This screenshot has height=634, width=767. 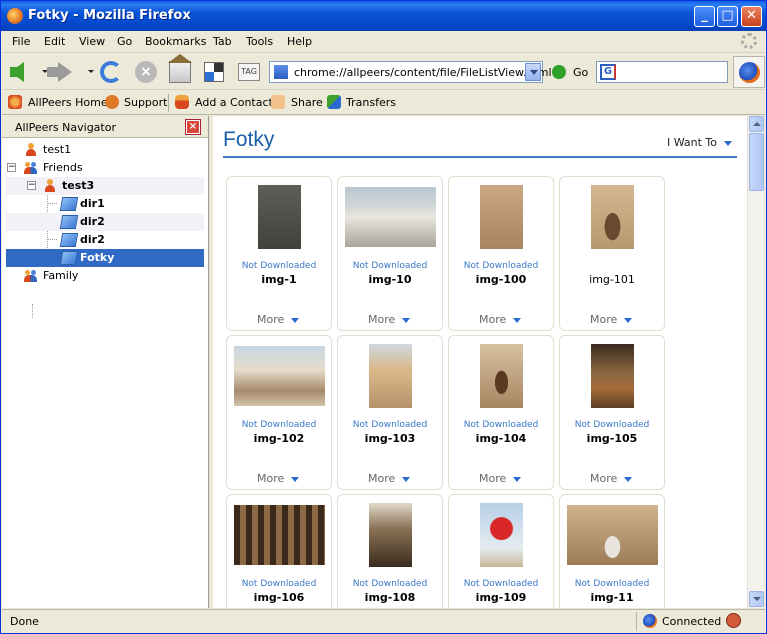 I want to click on firefox-badge-icon, so click(x=749, y=72).